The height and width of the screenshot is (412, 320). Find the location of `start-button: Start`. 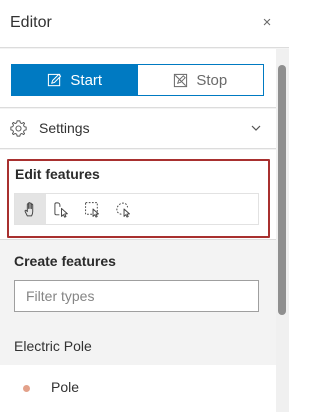

start-button: Start is located at coordinates (75, 80).